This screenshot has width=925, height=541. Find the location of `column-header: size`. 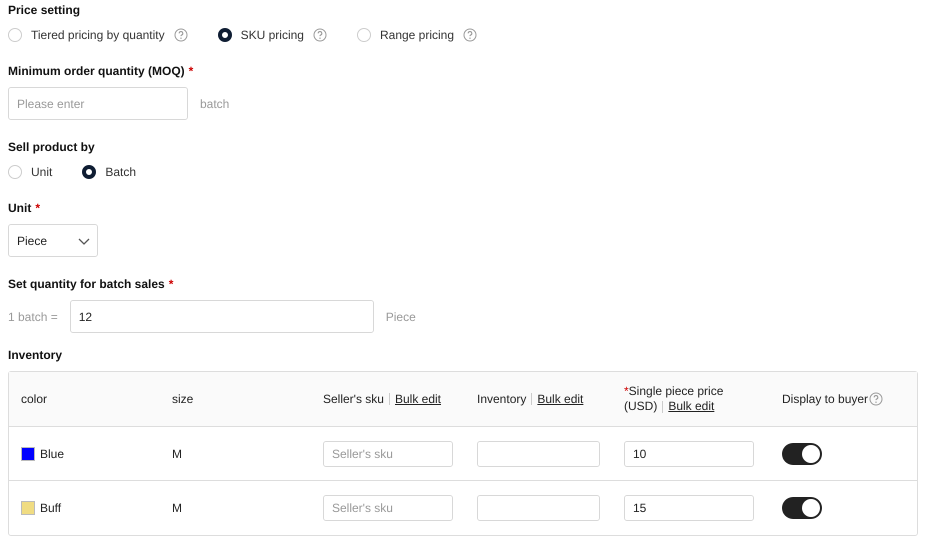

column-header: size is located at coordinates (183, 399).